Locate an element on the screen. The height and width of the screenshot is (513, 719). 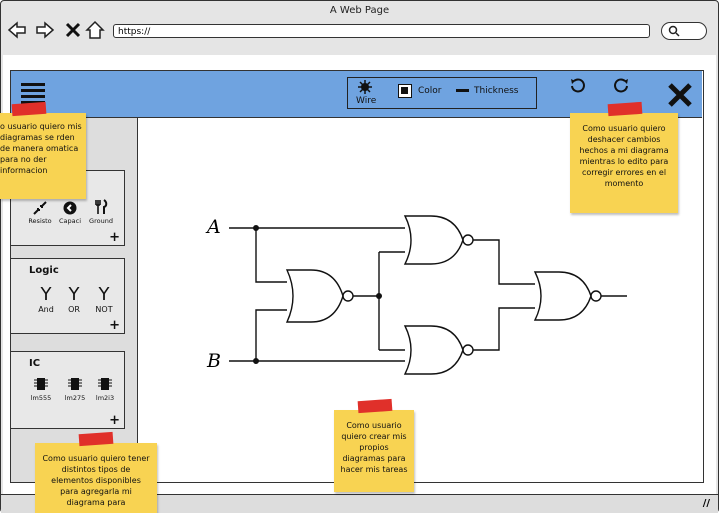
close-icon is located at coordinates (680, 95).